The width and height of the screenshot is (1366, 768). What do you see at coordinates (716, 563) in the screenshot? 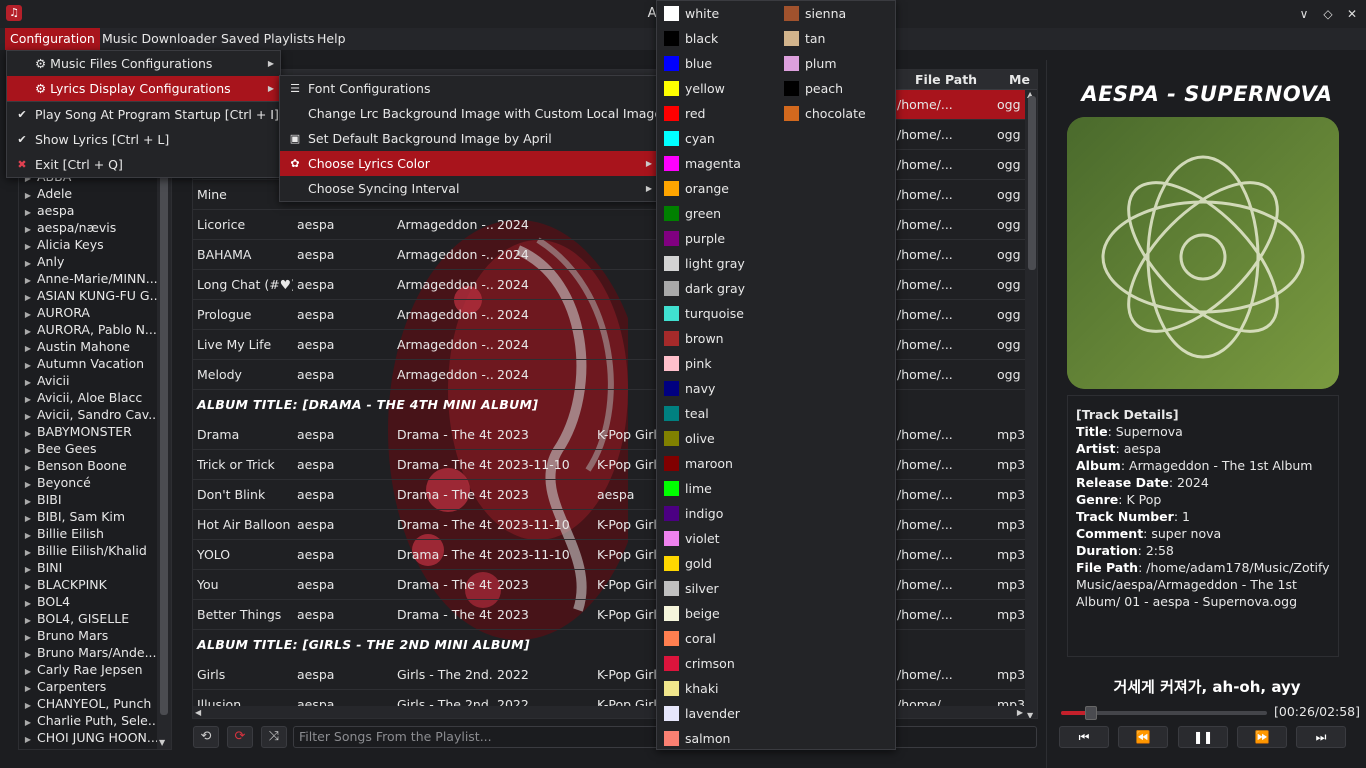
I see `color-option-gold: gold` at bounding box center [716, 563].